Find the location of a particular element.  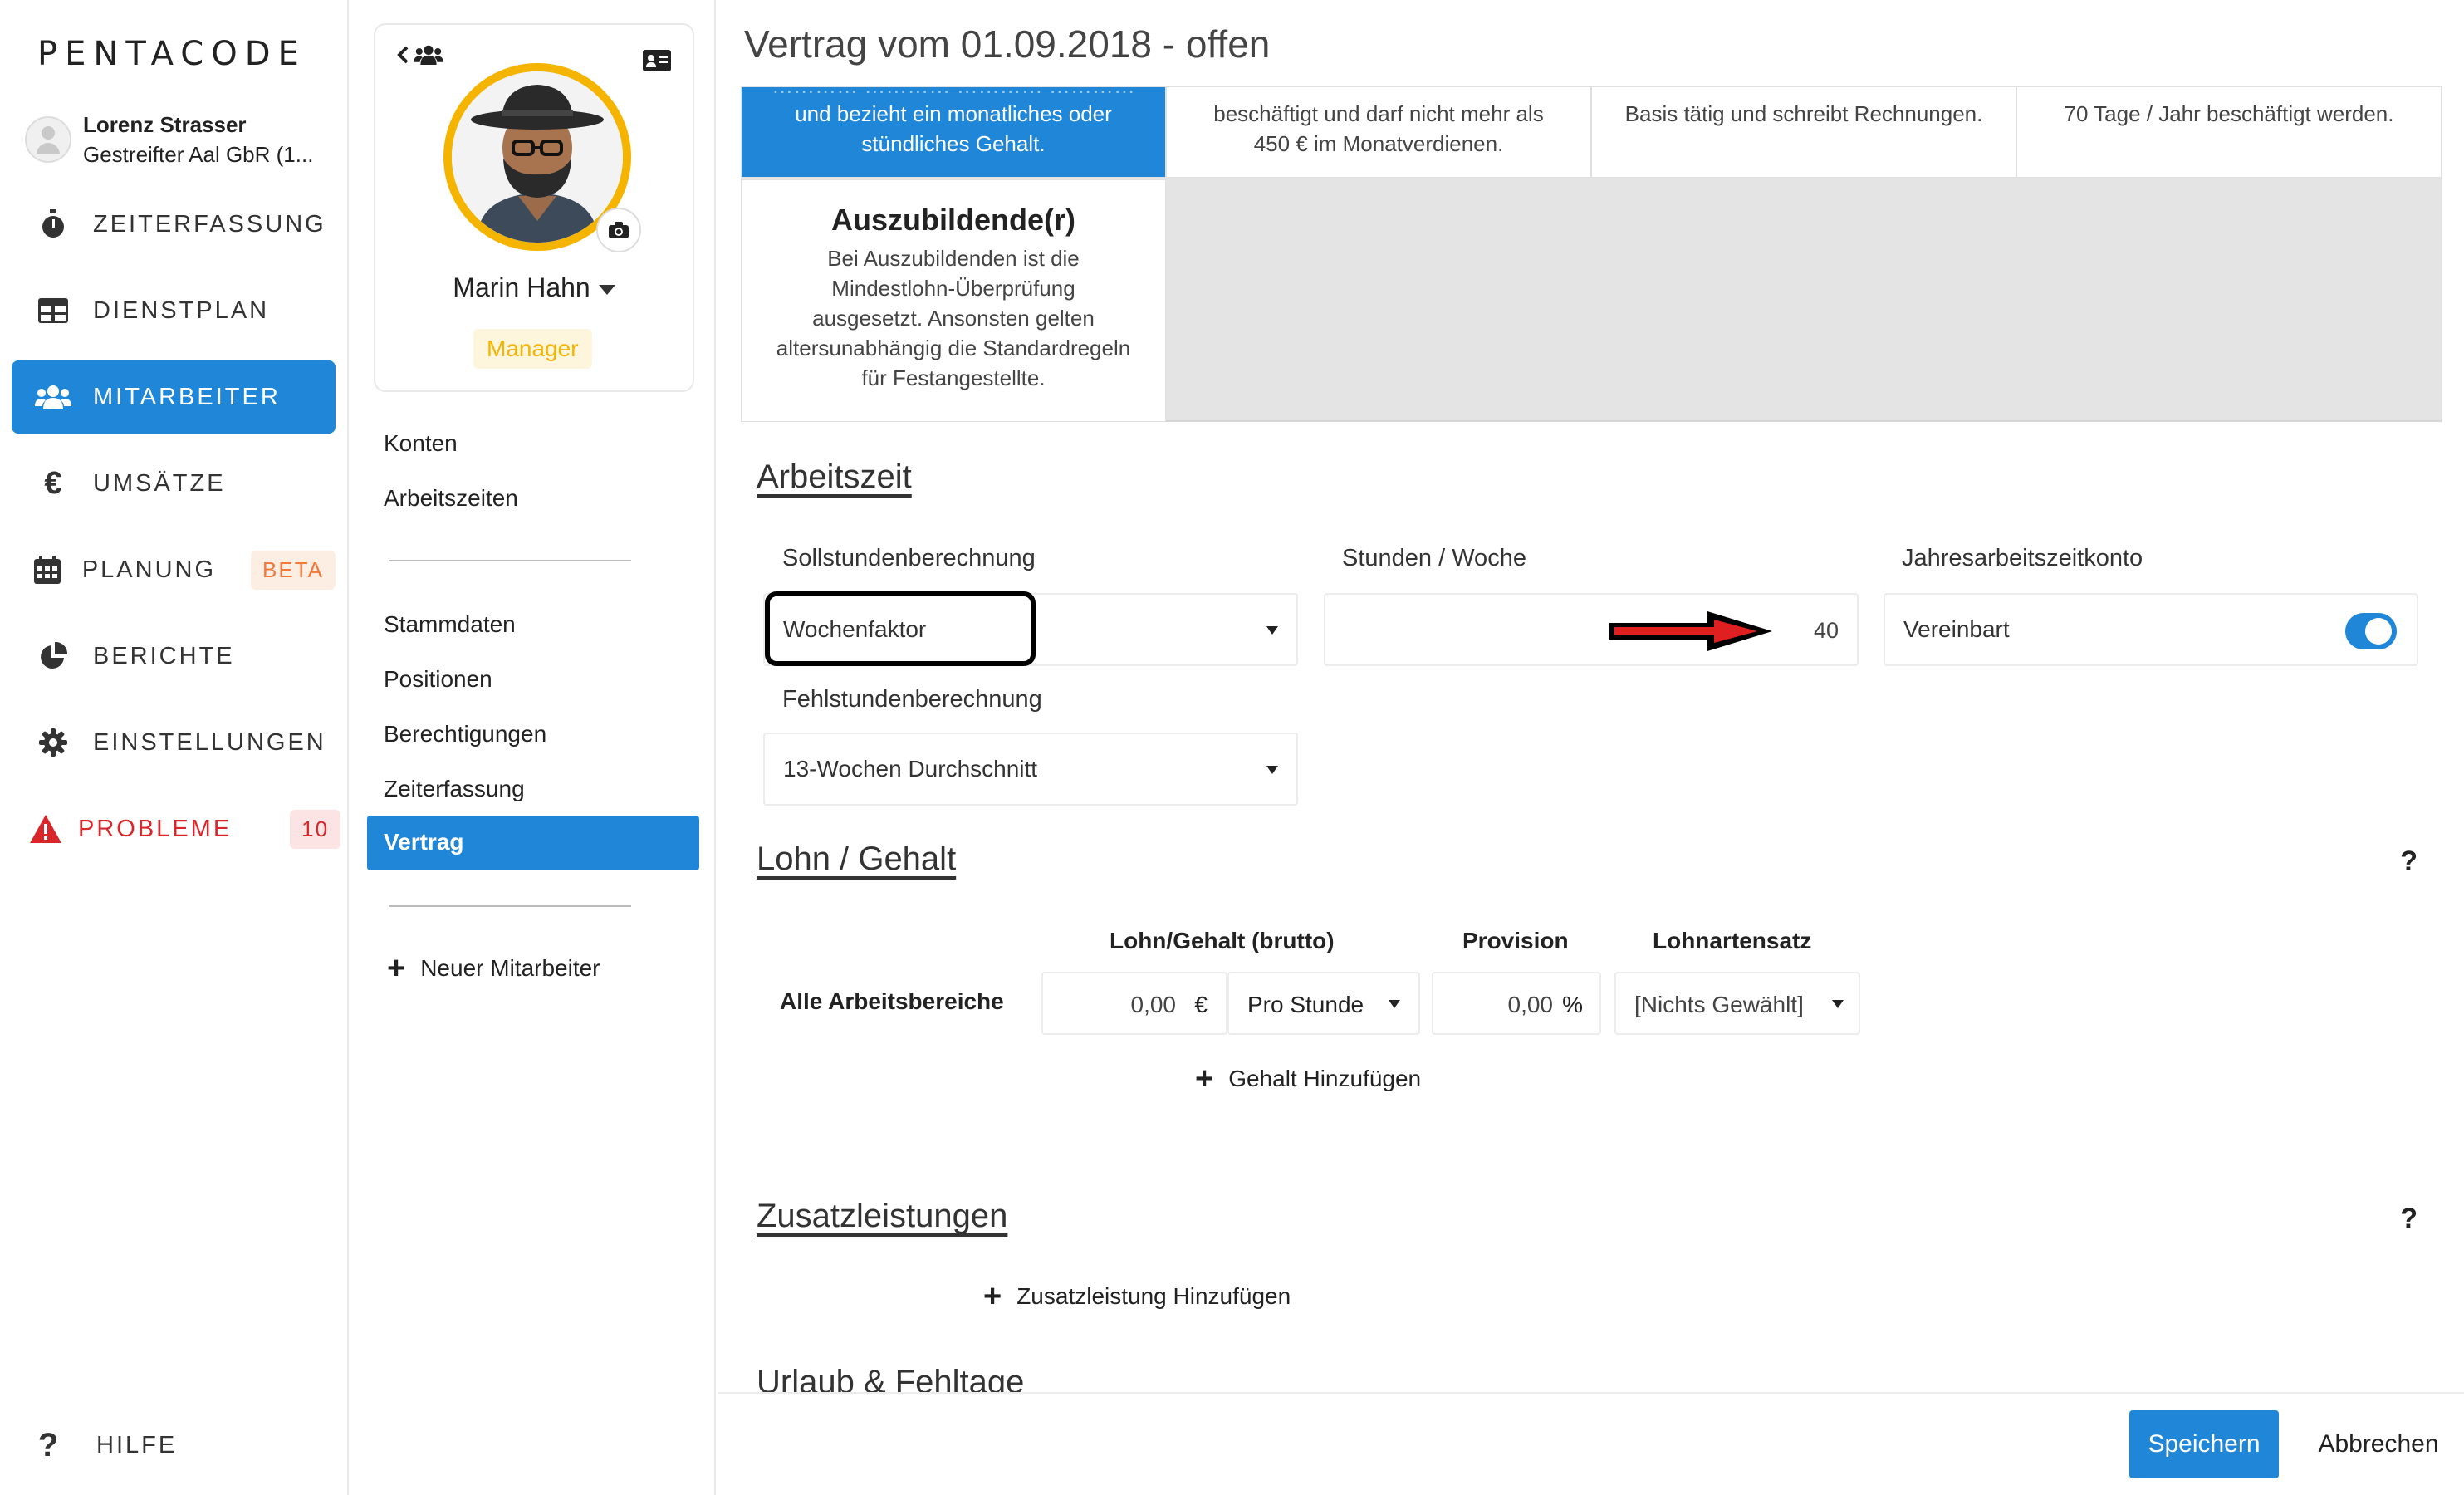

menu-item-zeiterfassung: Zeiterfassung is located at coordinates (454, 789).